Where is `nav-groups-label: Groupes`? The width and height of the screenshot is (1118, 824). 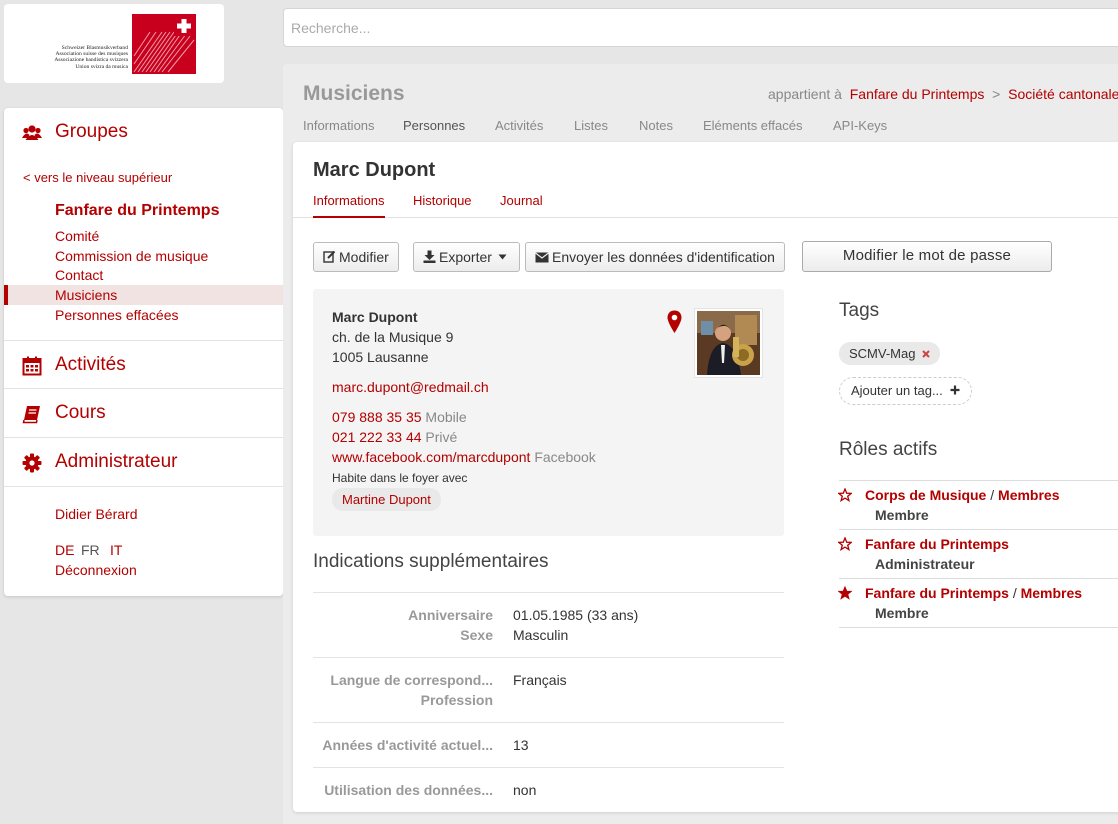
nav-groups-label: Groupes is located at coordinates (91, 131).